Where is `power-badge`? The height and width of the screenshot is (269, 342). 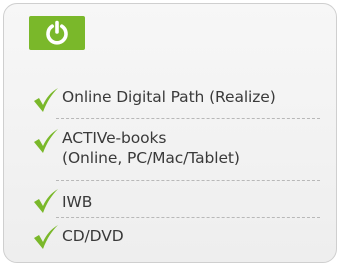
power-badge is located at coordinates (57, 33).